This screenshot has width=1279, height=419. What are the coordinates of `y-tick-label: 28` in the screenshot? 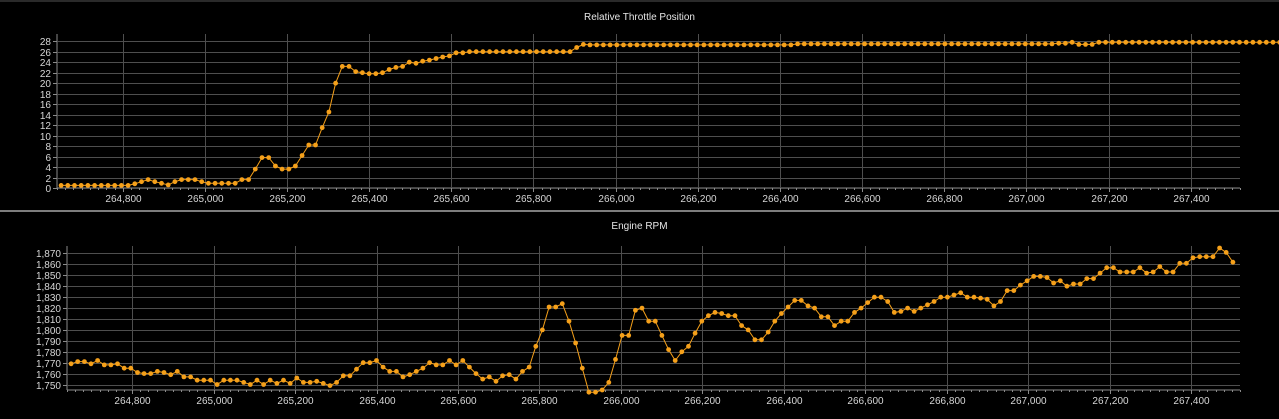 It's located at (46, 42).